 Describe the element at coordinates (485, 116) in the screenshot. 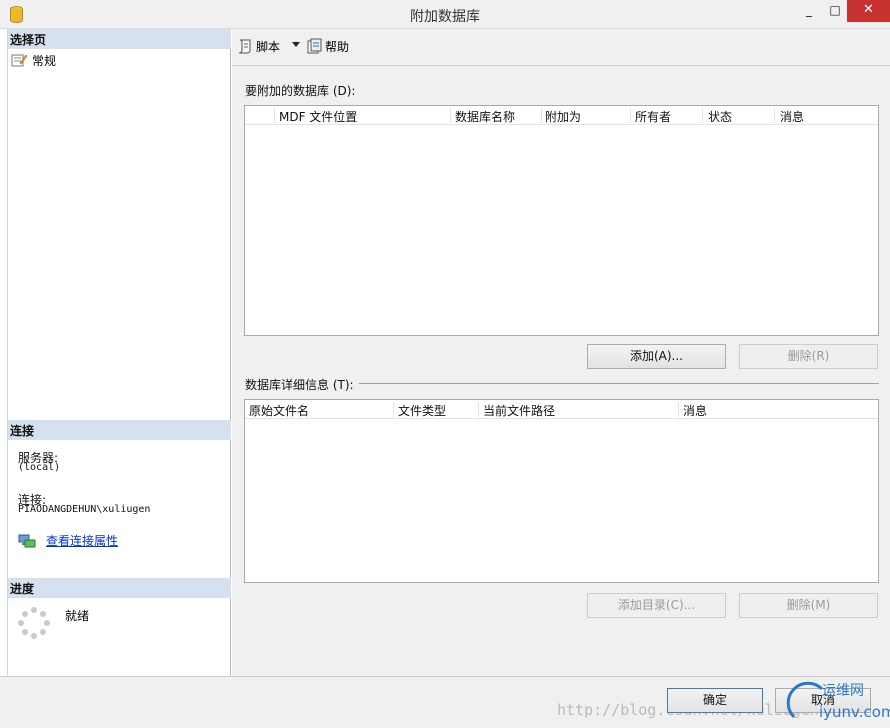

I see `column-header: 数据库名称` at that location.